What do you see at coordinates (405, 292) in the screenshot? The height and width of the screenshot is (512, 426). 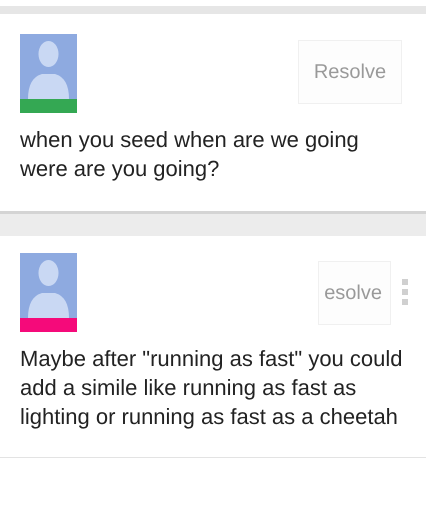 I see `more-options-icon` at bounding box center [405, 292].